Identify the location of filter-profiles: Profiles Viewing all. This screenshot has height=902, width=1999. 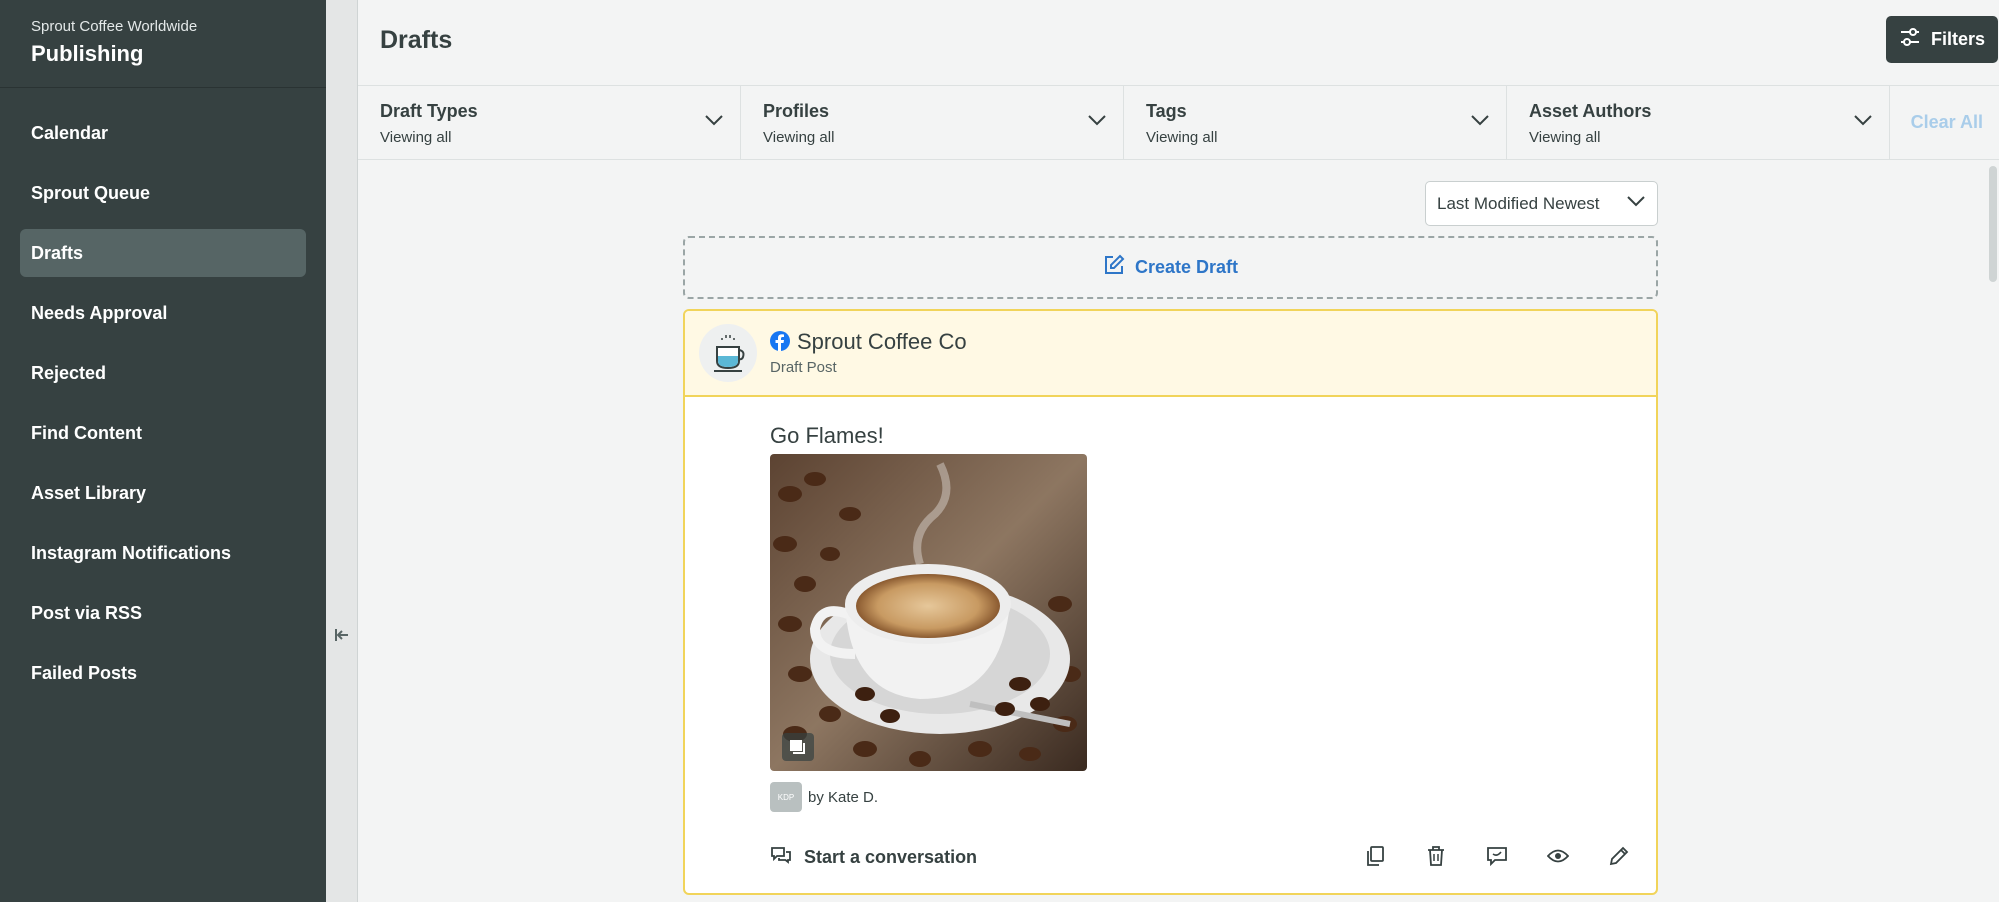
(932, 122).